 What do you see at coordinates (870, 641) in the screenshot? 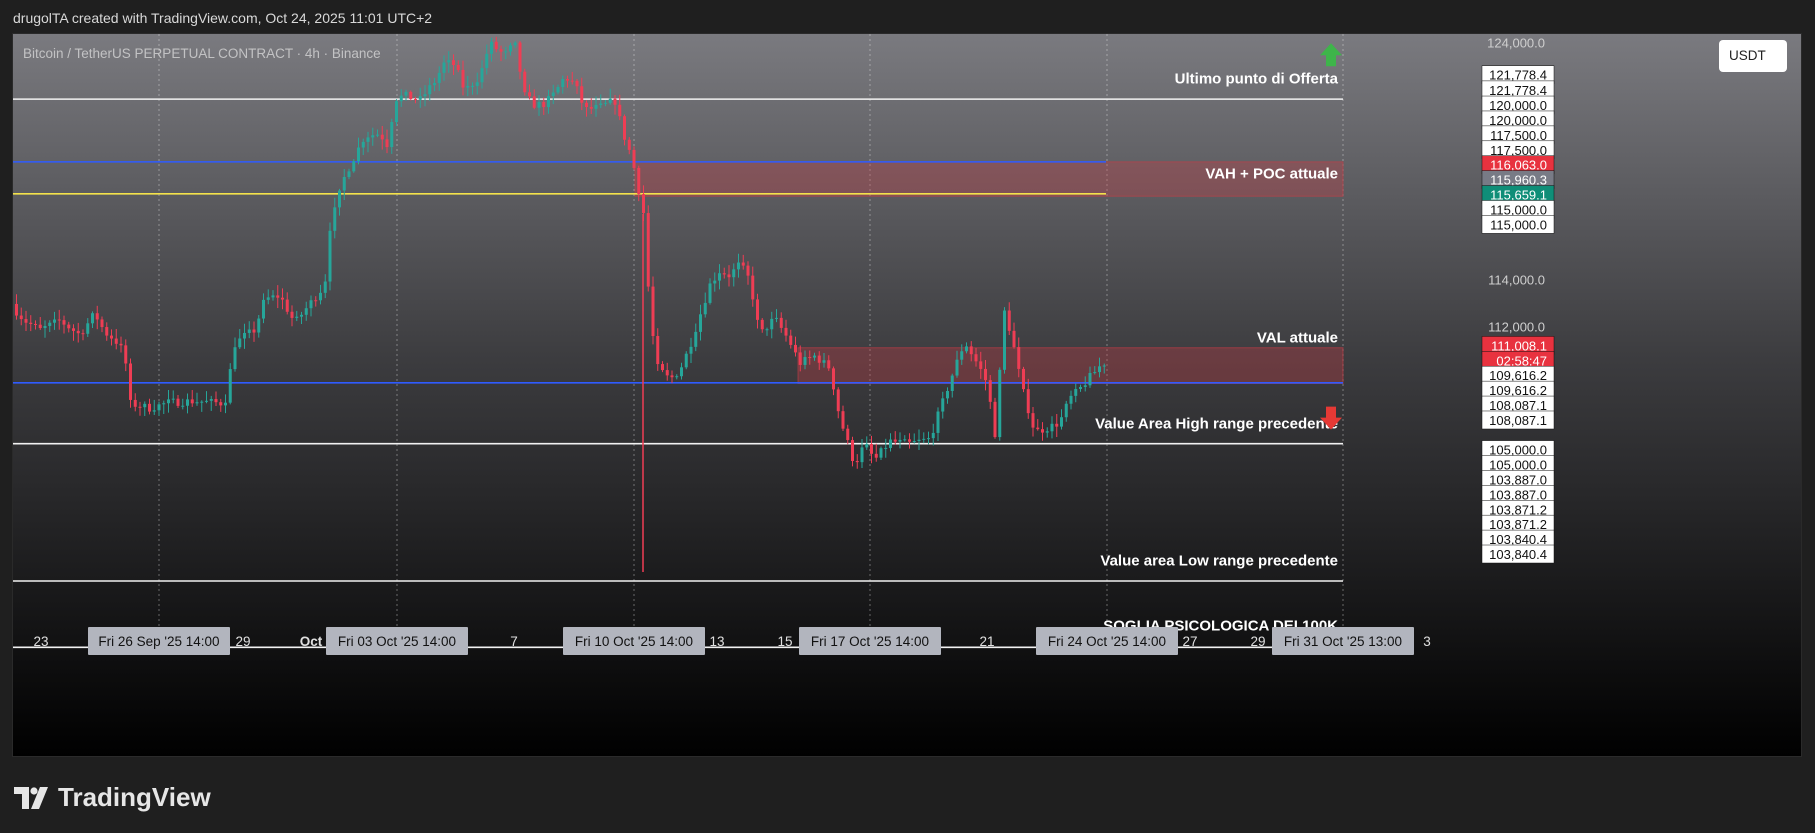
I see `time-tag-label: Fri 17 Oct '25 14:00` at bounding box center [870, 641].